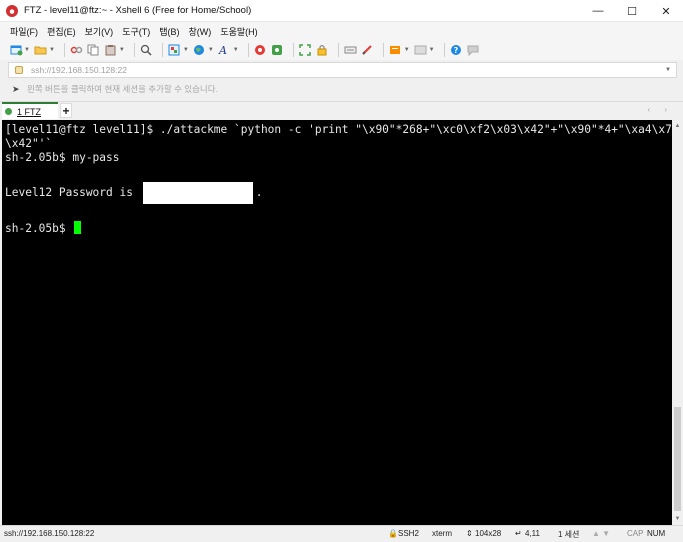 This screenshot has height=542, width=683. I want to click on scroll-down-icon: ▼, so click(677, 519).